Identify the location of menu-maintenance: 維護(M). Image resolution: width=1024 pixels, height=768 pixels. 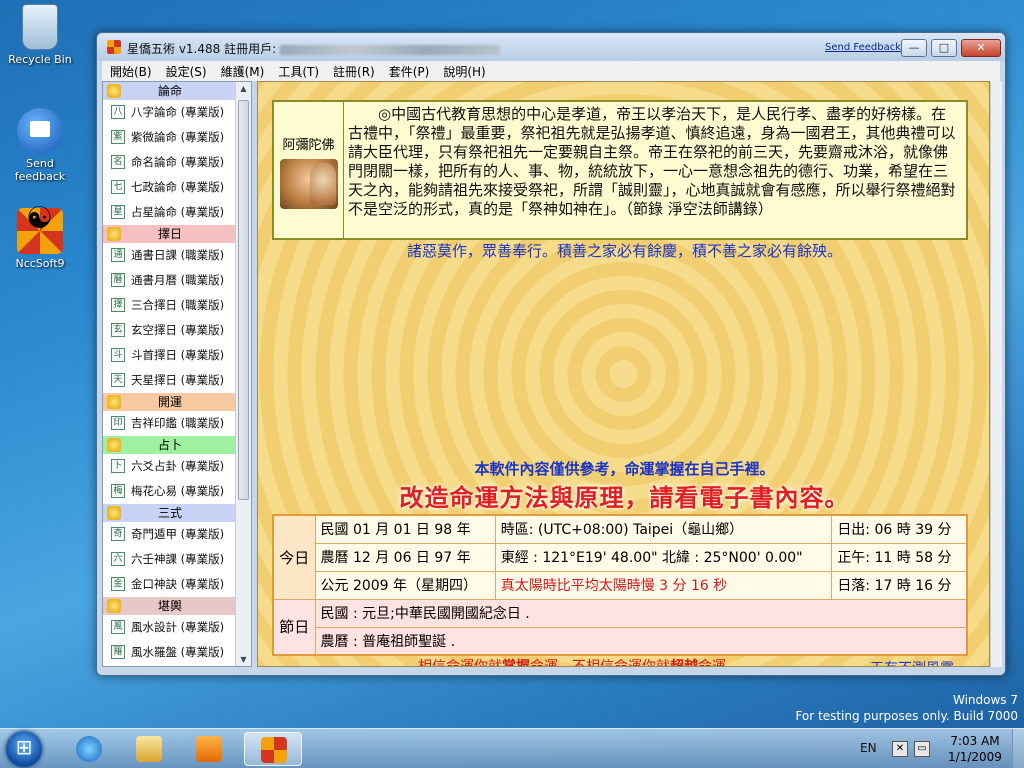
(242, 71).